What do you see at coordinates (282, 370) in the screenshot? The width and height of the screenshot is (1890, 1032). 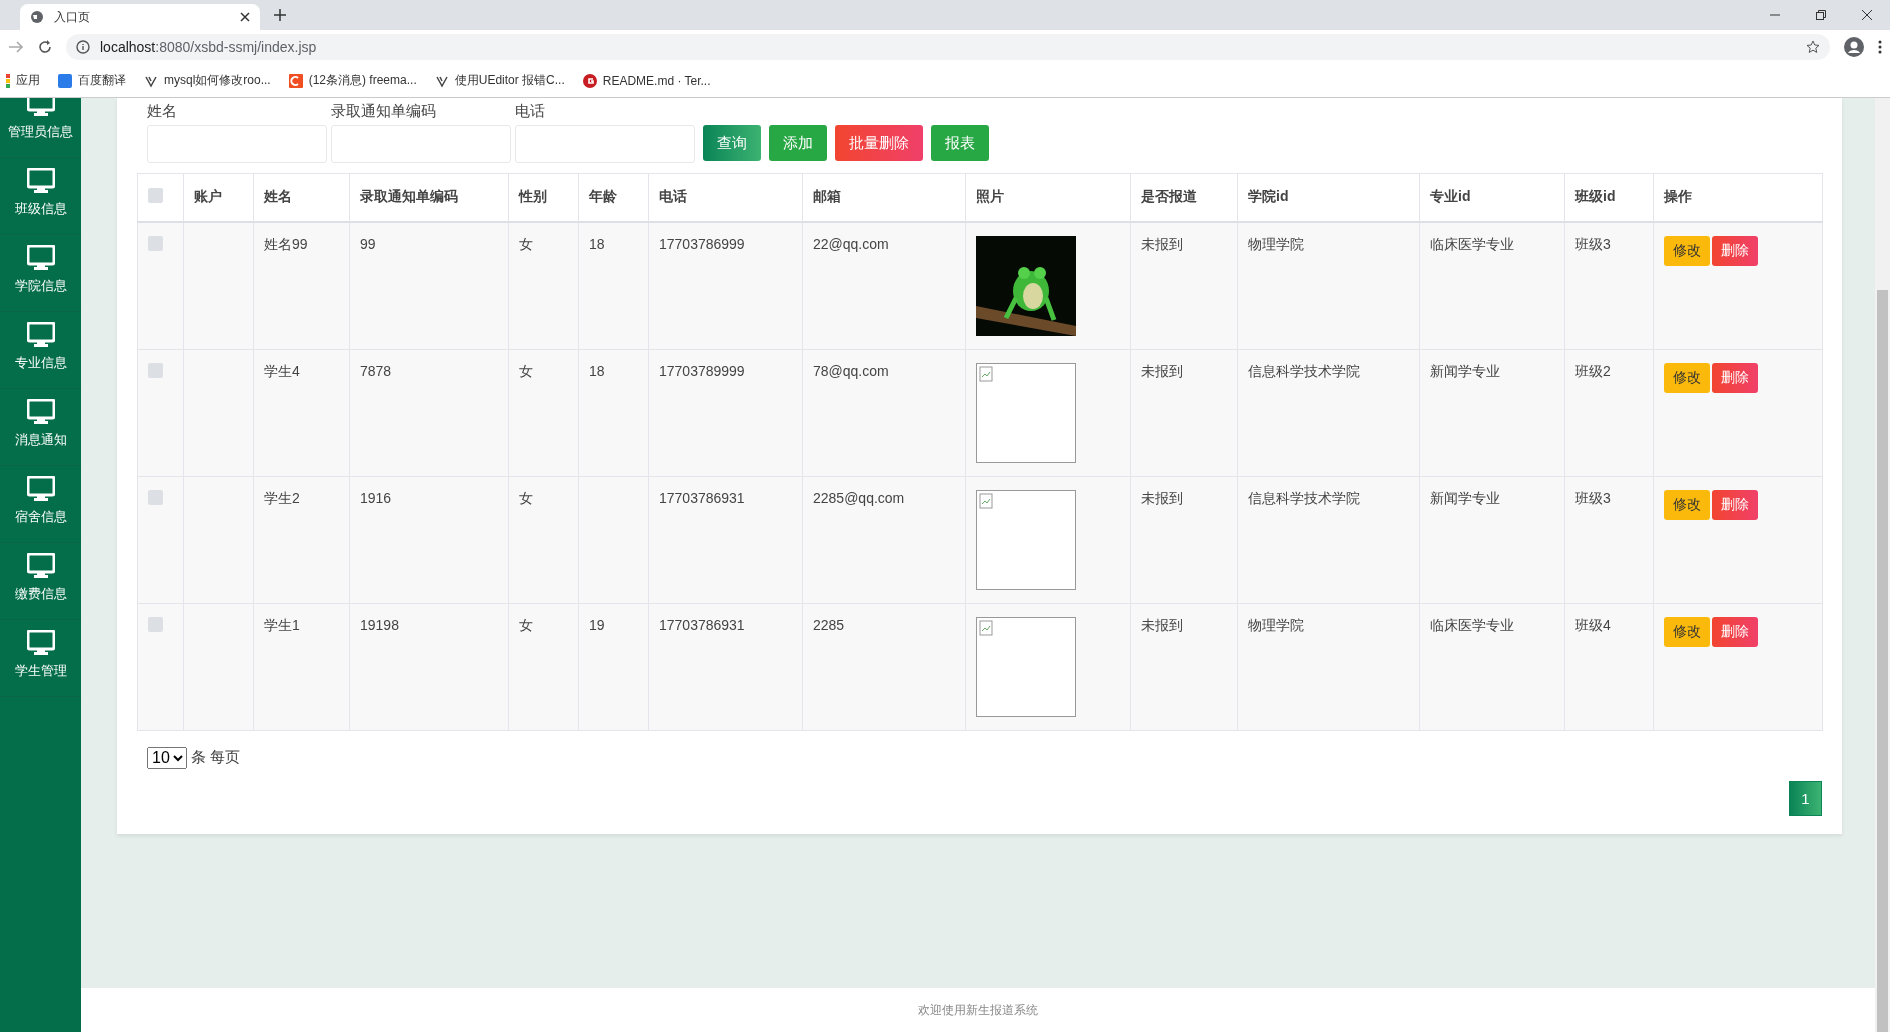 I see `table-cell: 学生4` at bounding box center [282, 370].